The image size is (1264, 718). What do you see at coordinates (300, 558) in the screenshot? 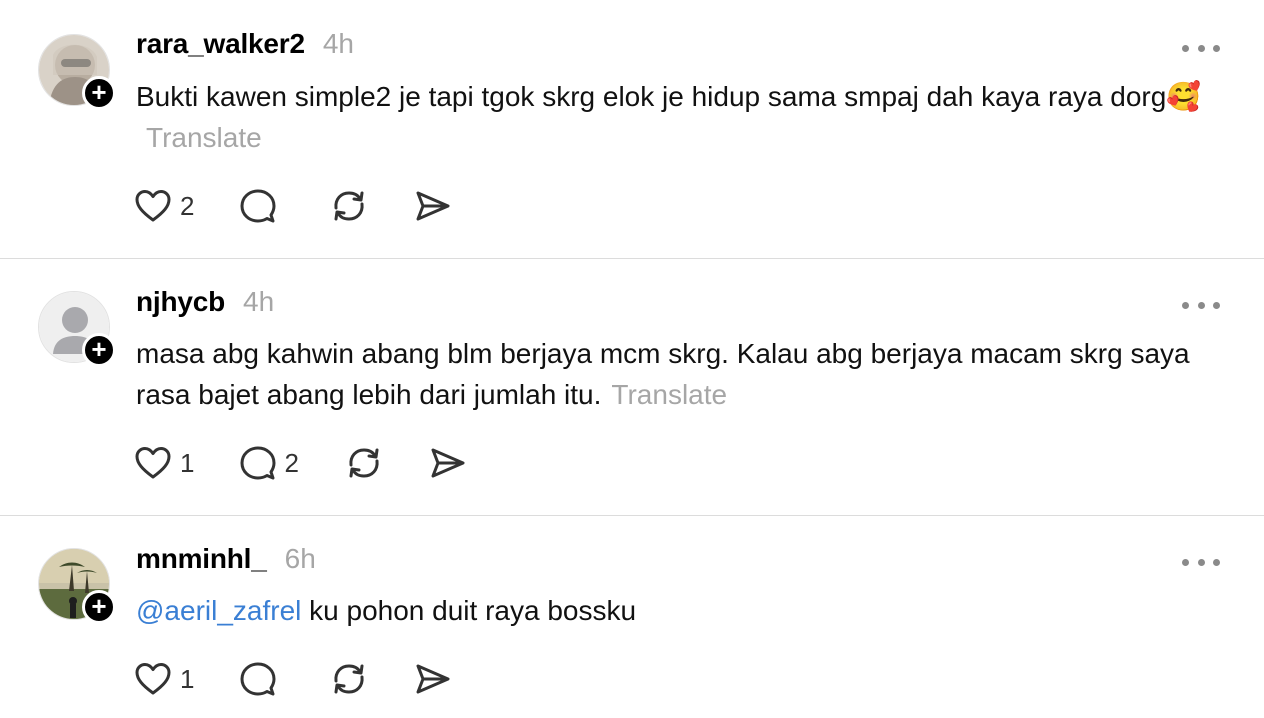
I see `post-time: 6h` at bounding box center [300, 558].